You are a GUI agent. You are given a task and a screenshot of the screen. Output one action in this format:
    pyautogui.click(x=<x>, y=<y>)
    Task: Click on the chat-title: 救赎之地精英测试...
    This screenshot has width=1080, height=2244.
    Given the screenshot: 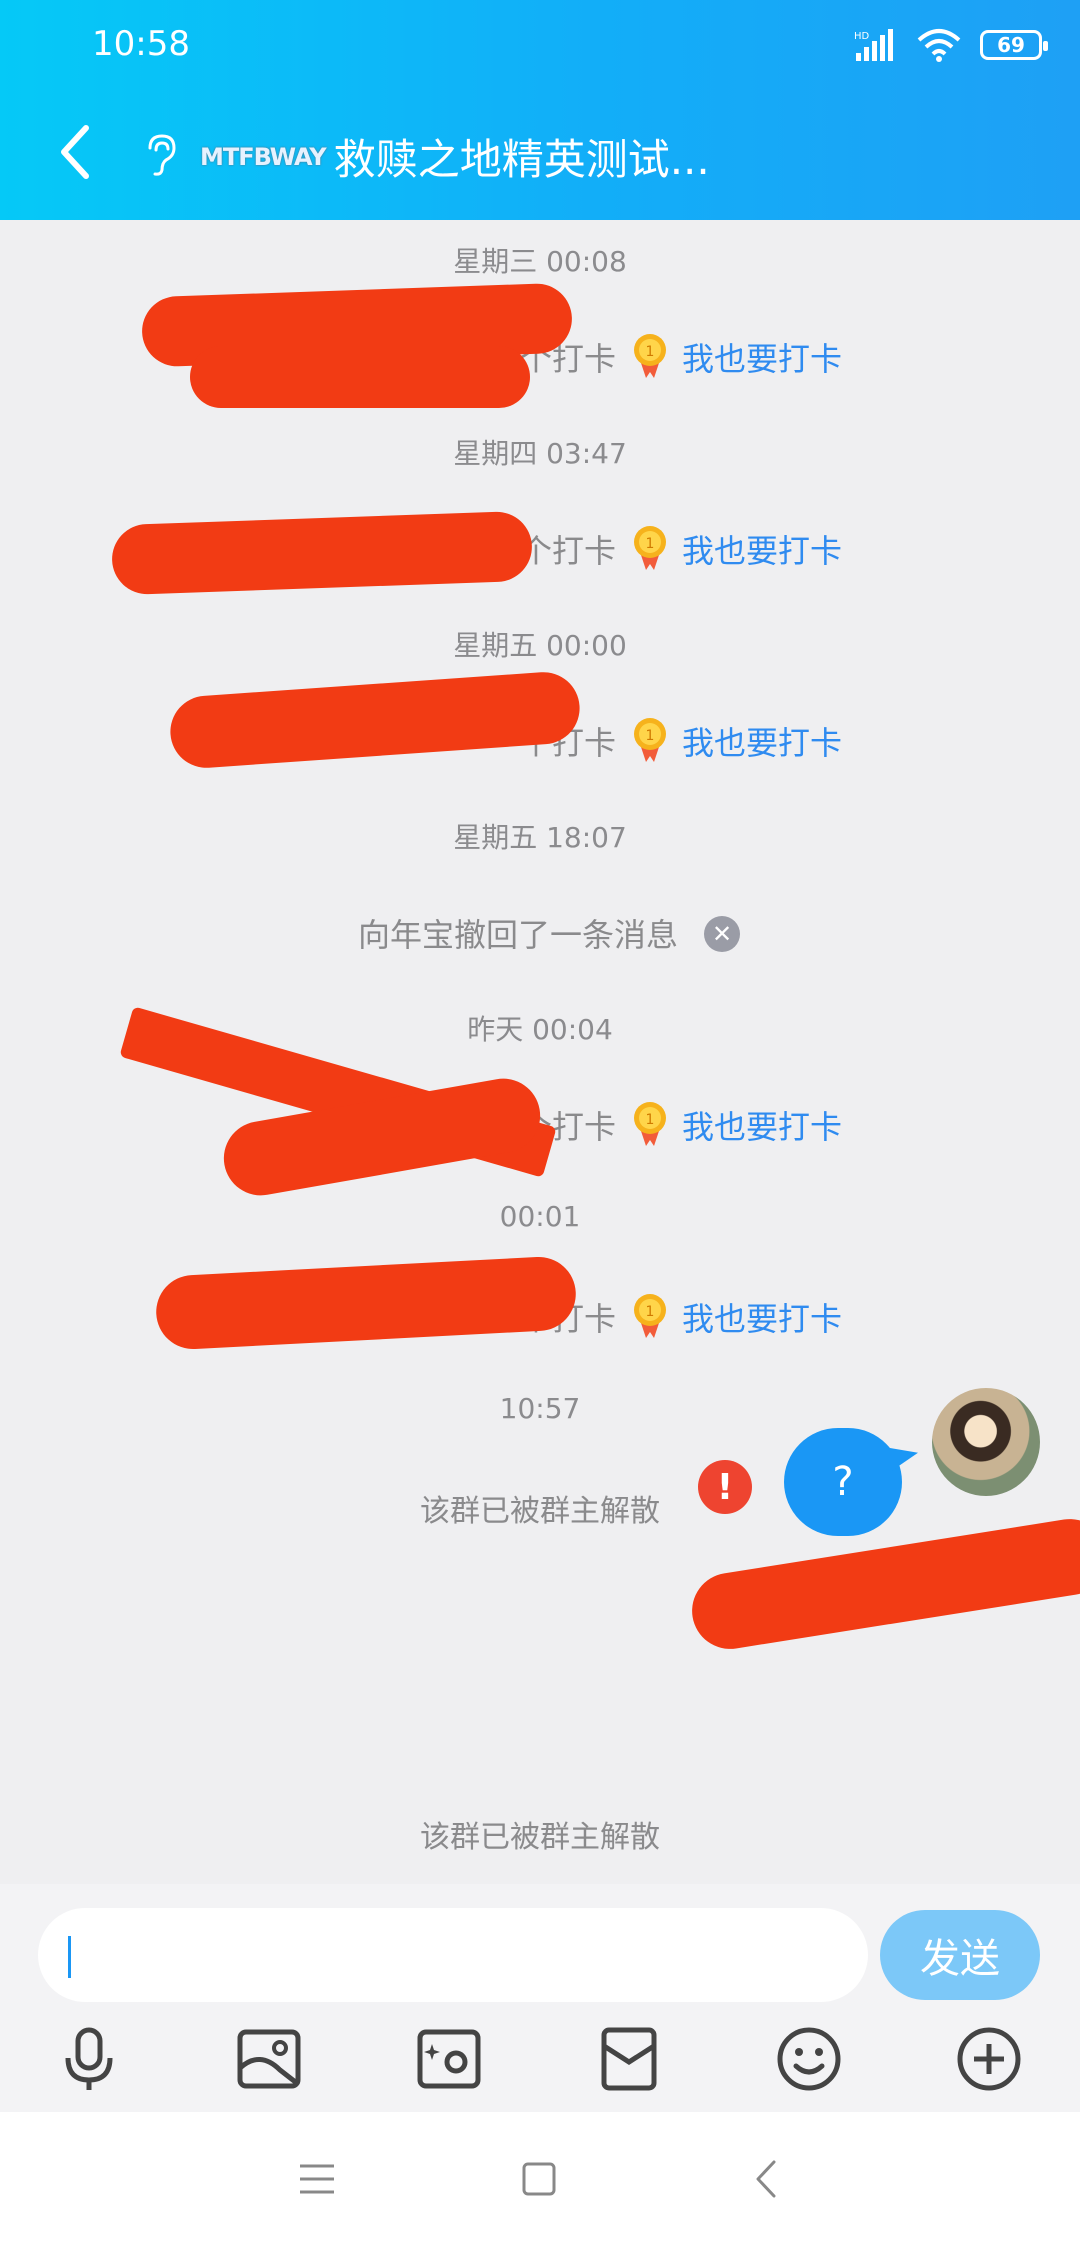 What is the action you would take?
    pyautogui.click(x=521, y=159)
    